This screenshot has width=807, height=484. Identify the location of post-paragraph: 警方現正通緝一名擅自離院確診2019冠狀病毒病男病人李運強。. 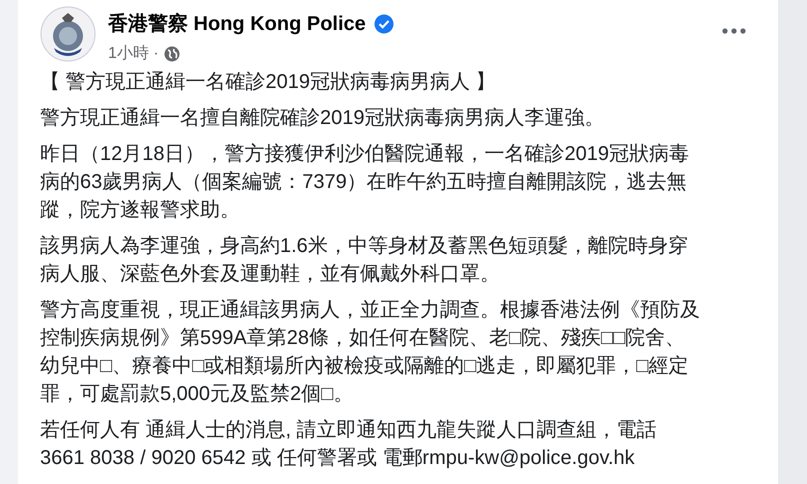
(323, 118).